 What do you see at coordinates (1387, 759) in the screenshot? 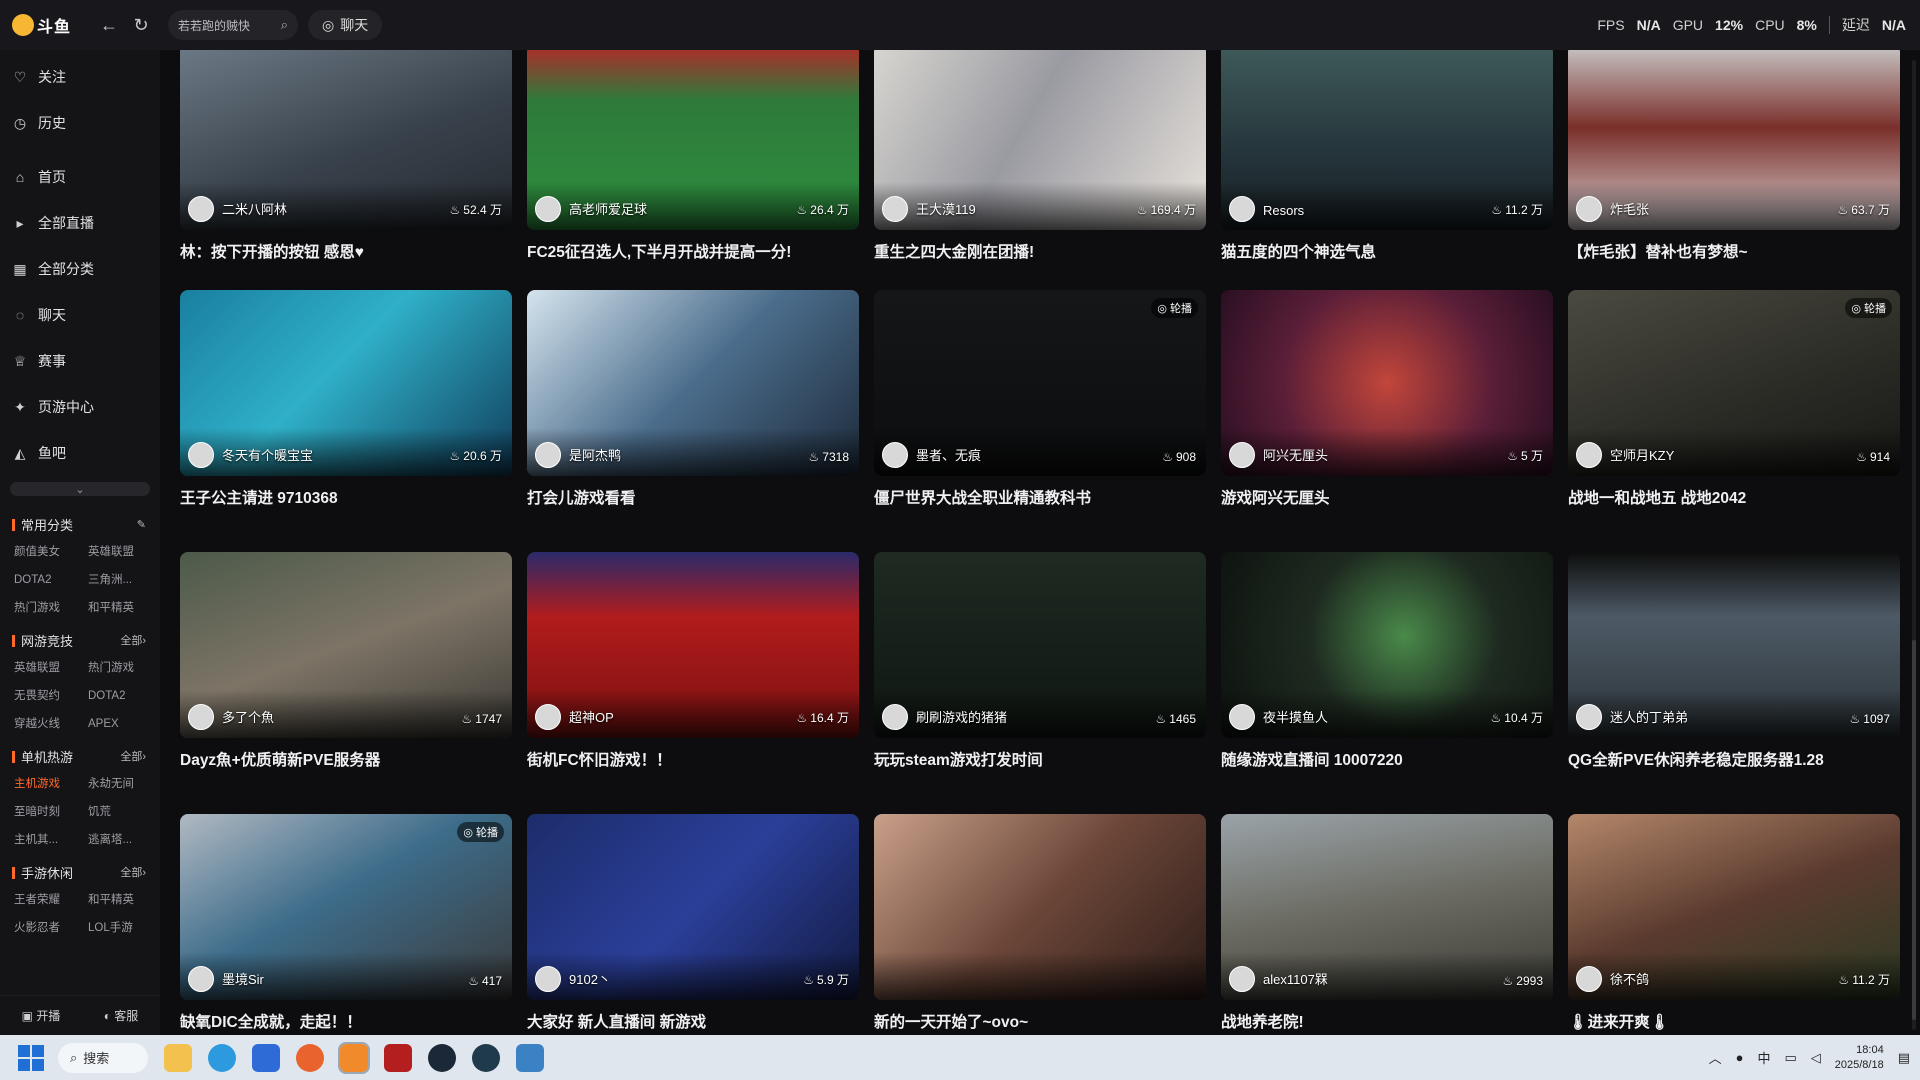
I see `room-title: 随缘游戏直播间 10007220` at bounding box center [1387, 759].